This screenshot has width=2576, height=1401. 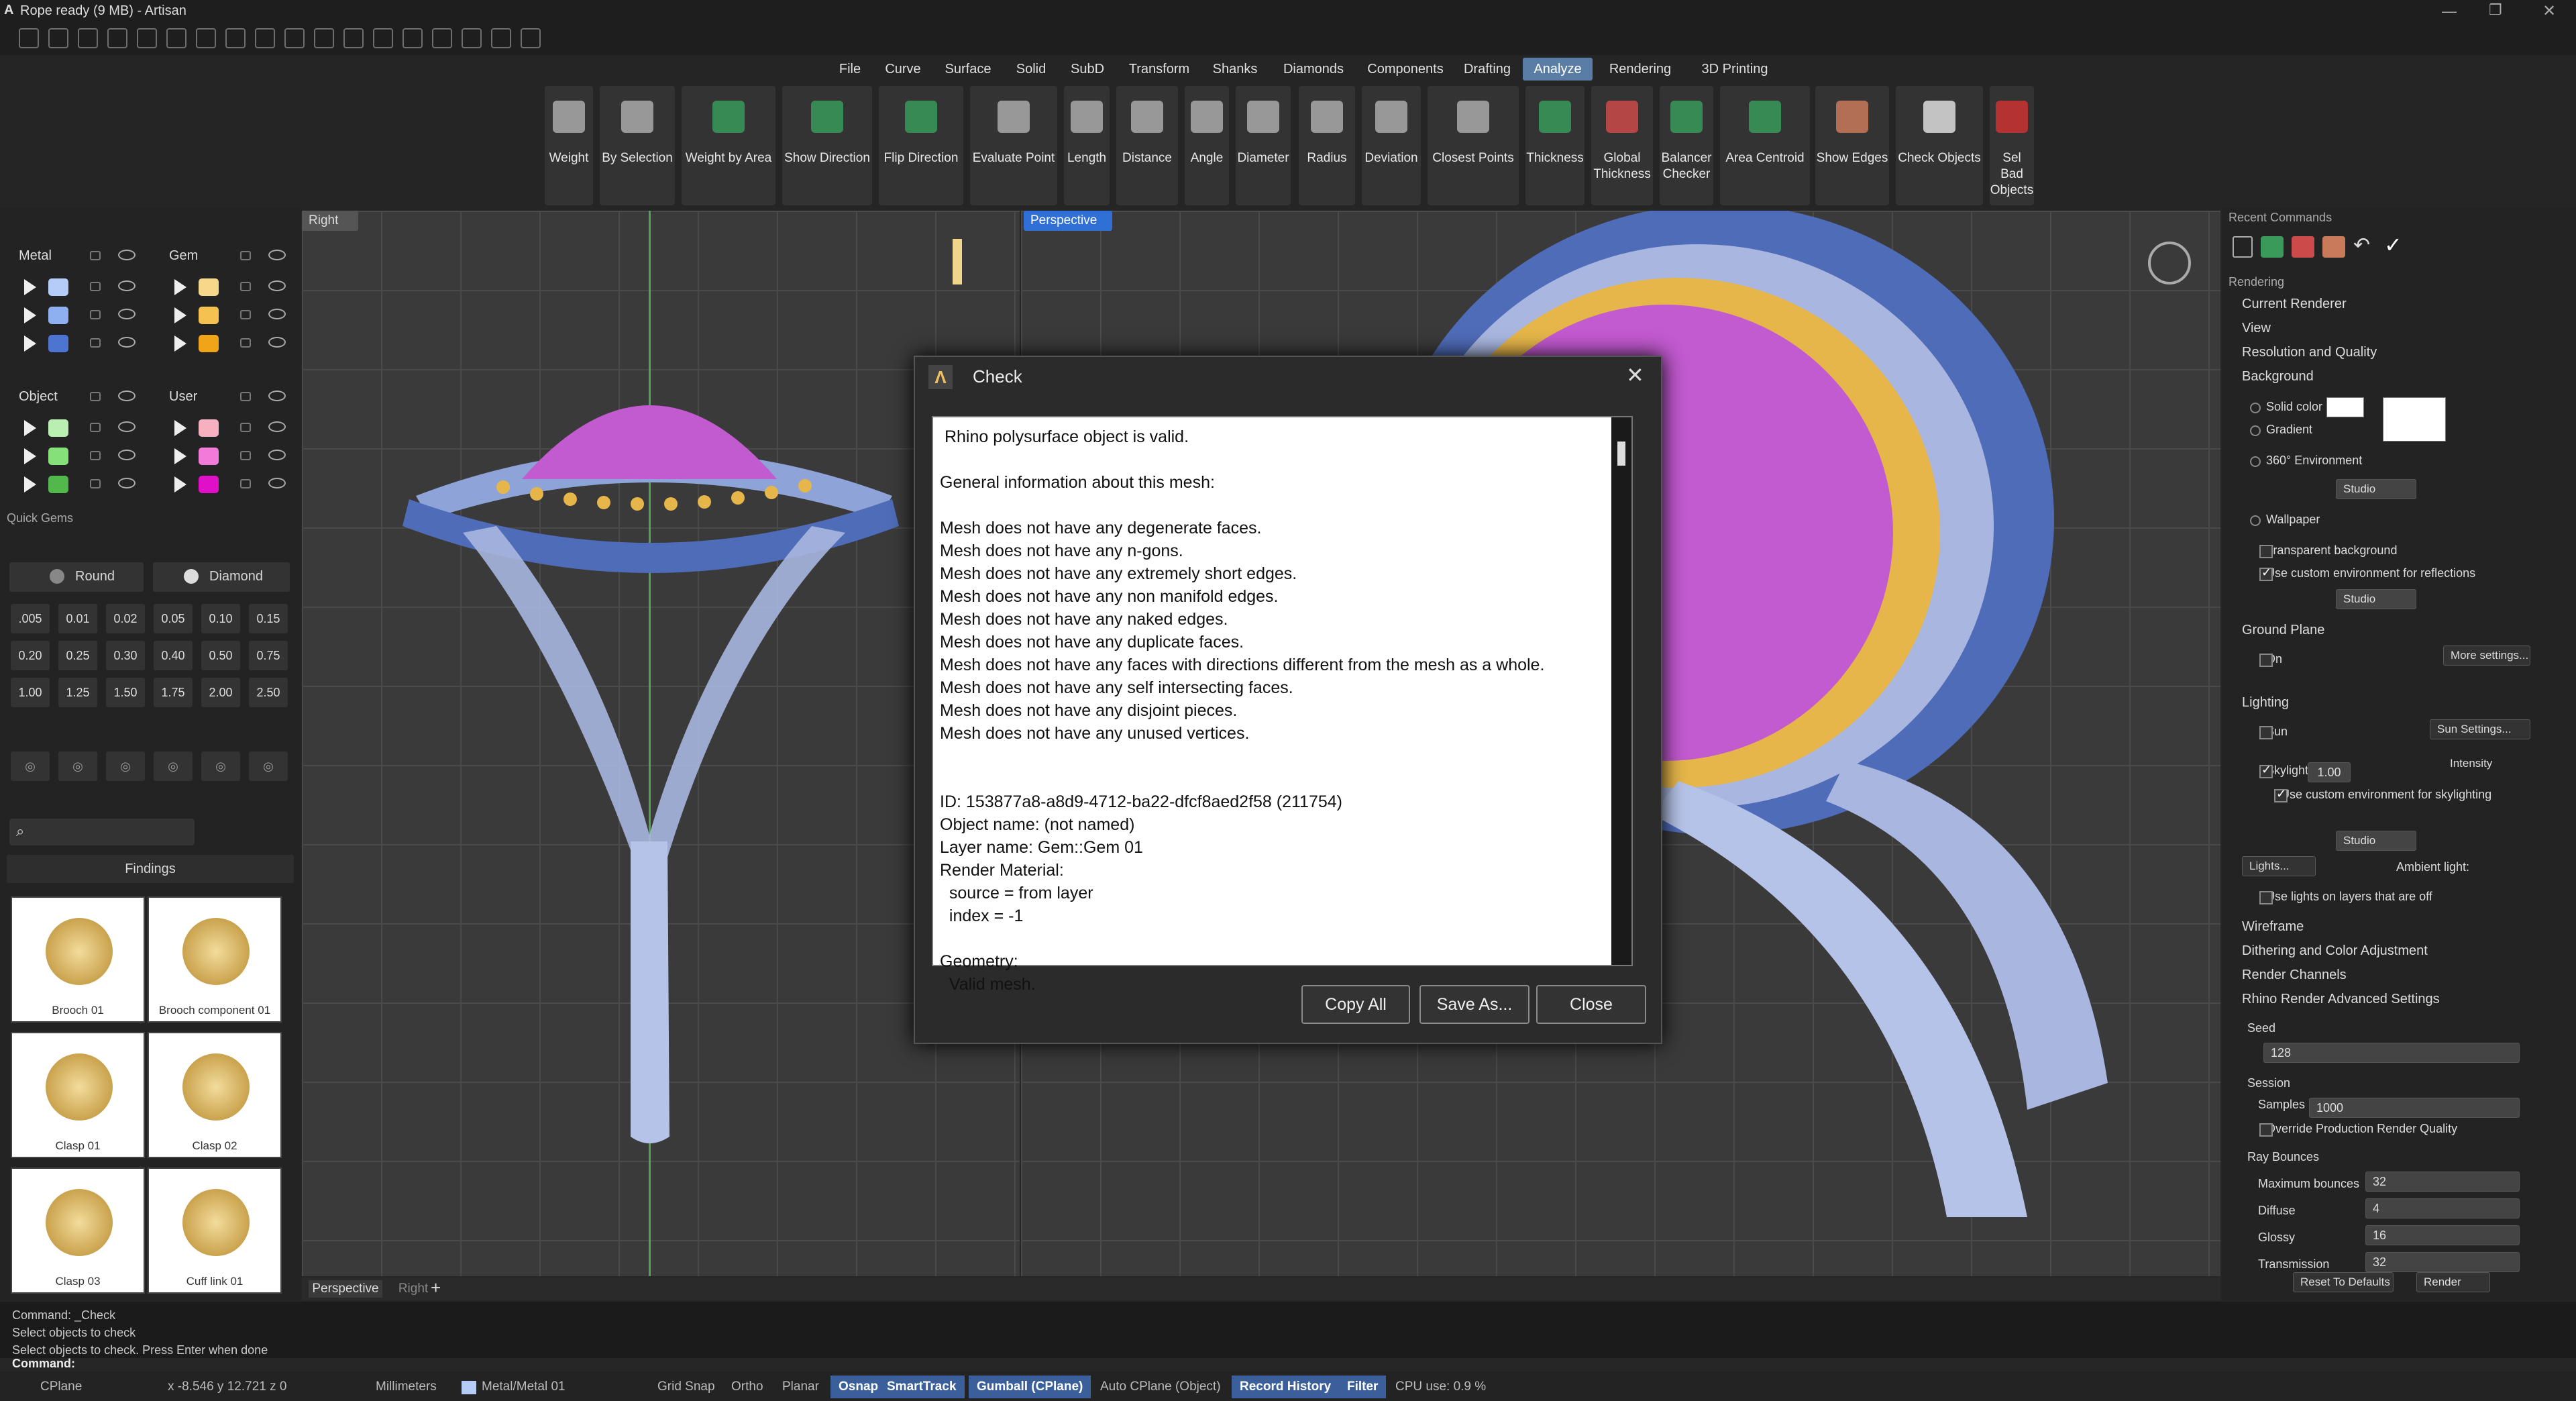 I want to click on global-thickness-button: Global Thickness, so click(x=1622, y=145).